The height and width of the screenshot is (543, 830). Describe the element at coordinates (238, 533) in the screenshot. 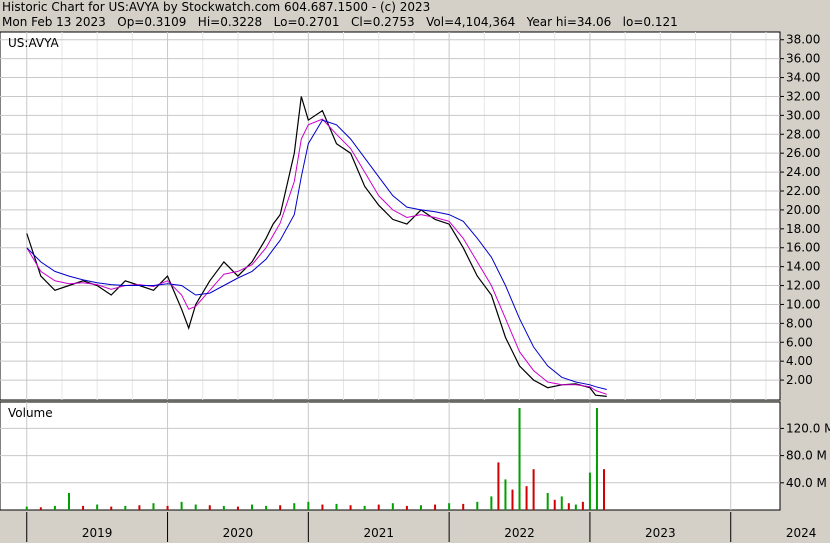

I see `x-tick-label: 2020` at that location.